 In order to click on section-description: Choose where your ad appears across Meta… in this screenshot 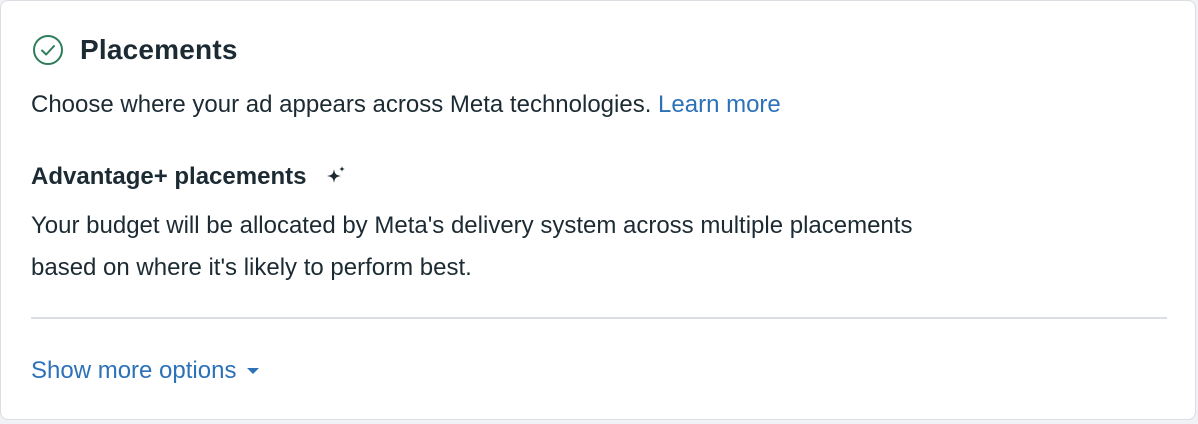, I will do `click(406, 105)`.